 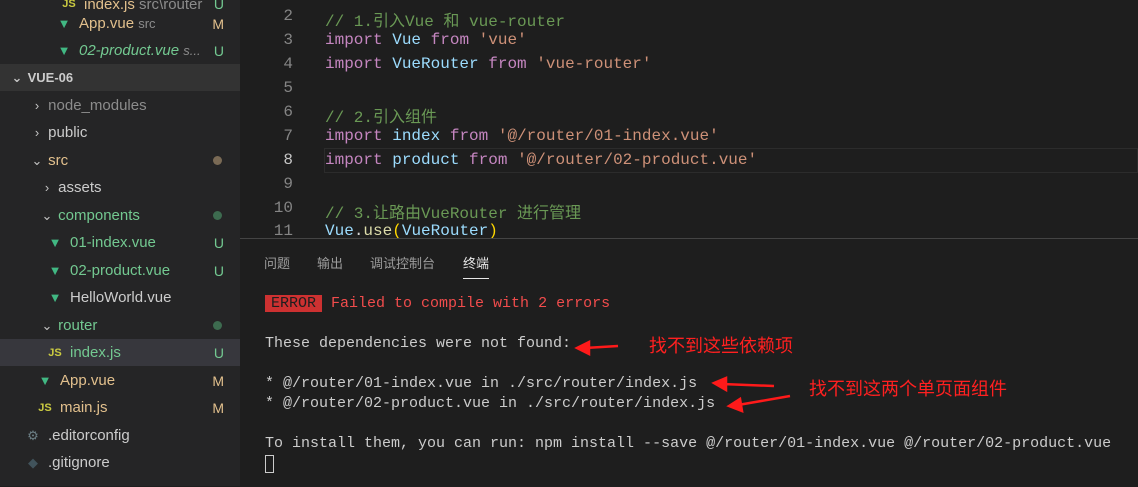 What do you see at coordinates (426, 40) in the screenshot?
I see `code-line: import Vue from 'vue'` at bounding box center [426, 40].